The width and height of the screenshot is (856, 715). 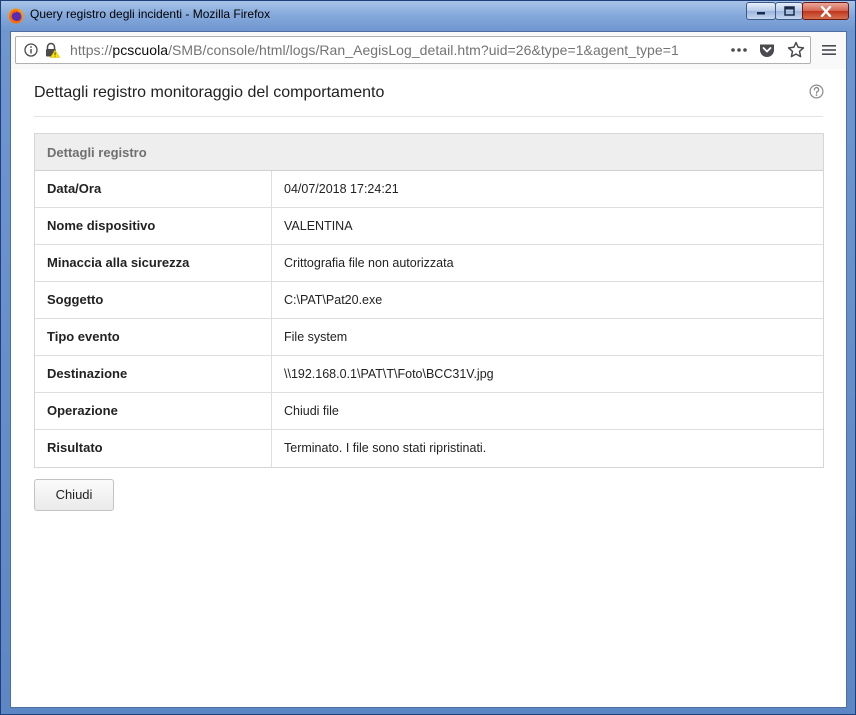 I want to click on maximize-icon, so click(x=789, y=11).